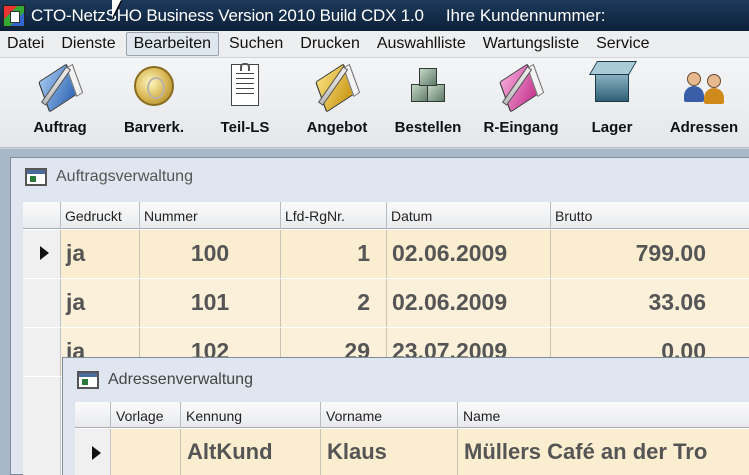 This screenshot has height=475, width=749. I want to click on column-header-vorname: Vorname, so click(389, 415).